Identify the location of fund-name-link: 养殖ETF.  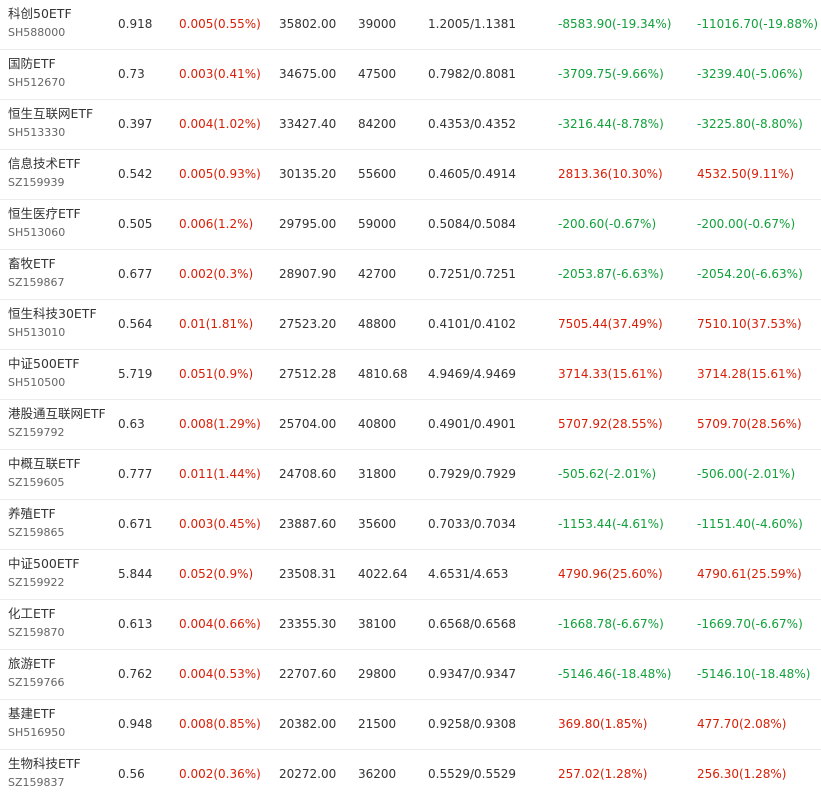
(57, 514).